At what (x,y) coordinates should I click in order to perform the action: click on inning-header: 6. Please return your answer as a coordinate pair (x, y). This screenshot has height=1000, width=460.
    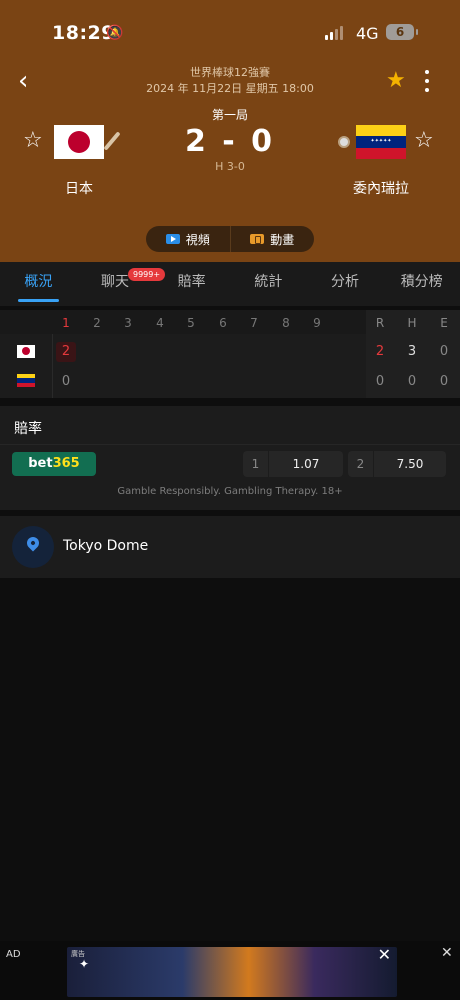
    Looking at the image, I should click on (223, 323).